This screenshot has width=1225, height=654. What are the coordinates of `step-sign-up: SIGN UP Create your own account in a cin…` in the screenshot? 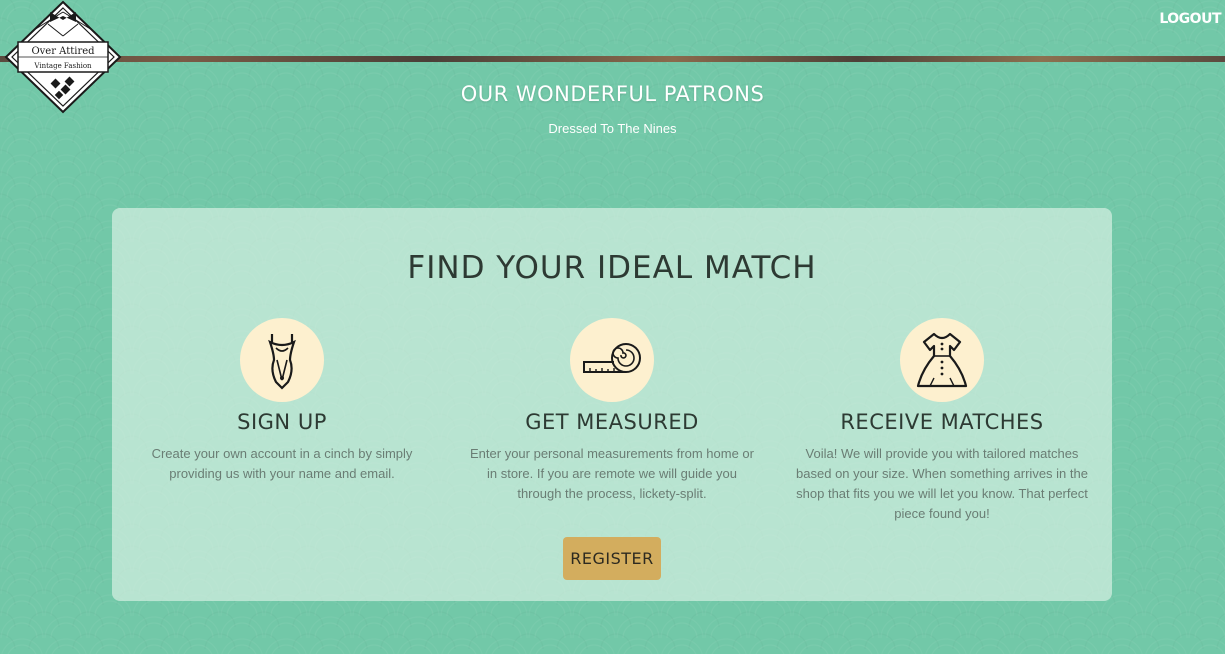 It's located at (282, 401).